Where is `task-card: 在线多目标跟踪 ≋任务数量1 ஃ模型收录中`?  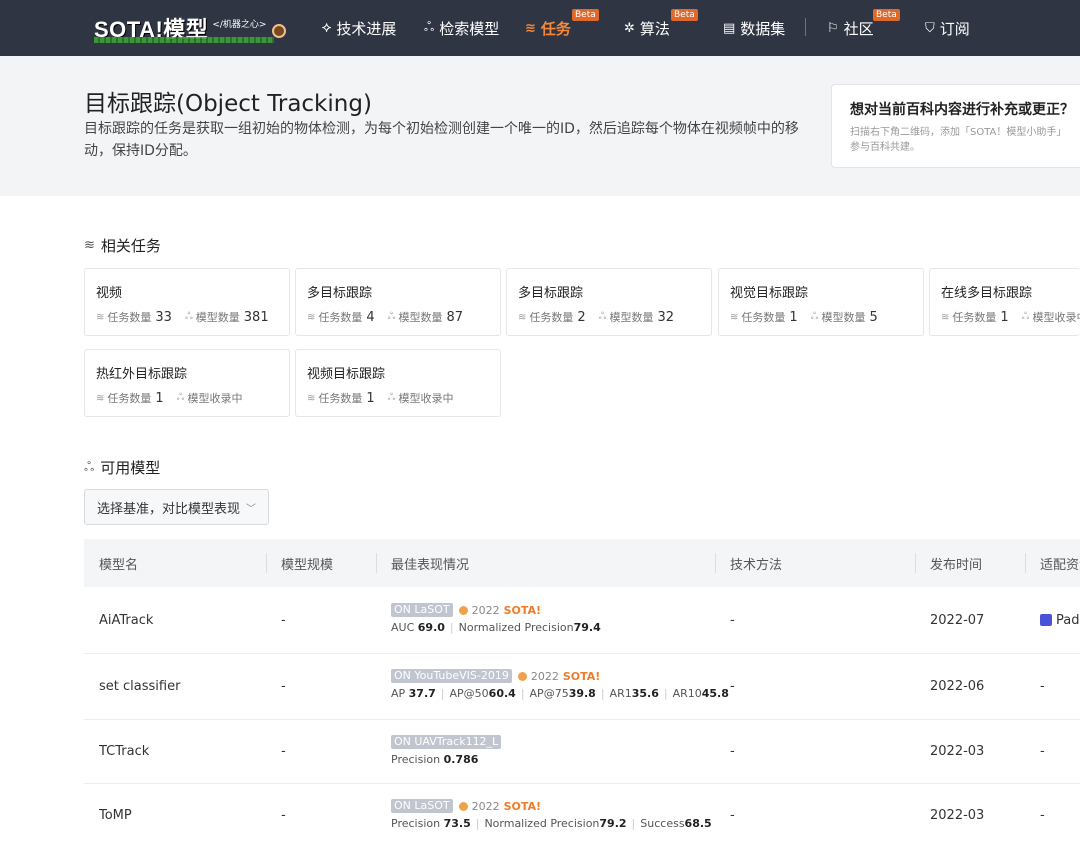
task-card: 在线多目标跟踪 ≋任务数量1 ஃ模型收录中 is located at coordinates (1004, 302).